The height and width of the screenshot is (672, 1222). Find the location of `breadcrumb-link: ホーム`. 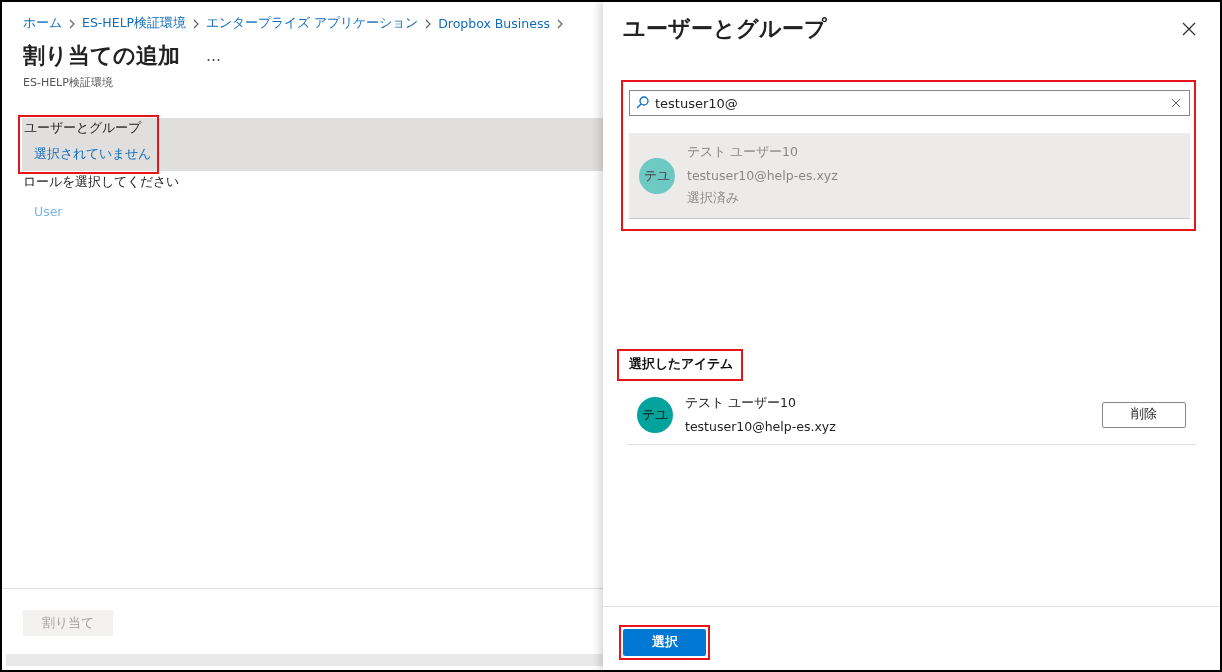

breadcrumb-link: ホーム is located at coordinates (42, 23).